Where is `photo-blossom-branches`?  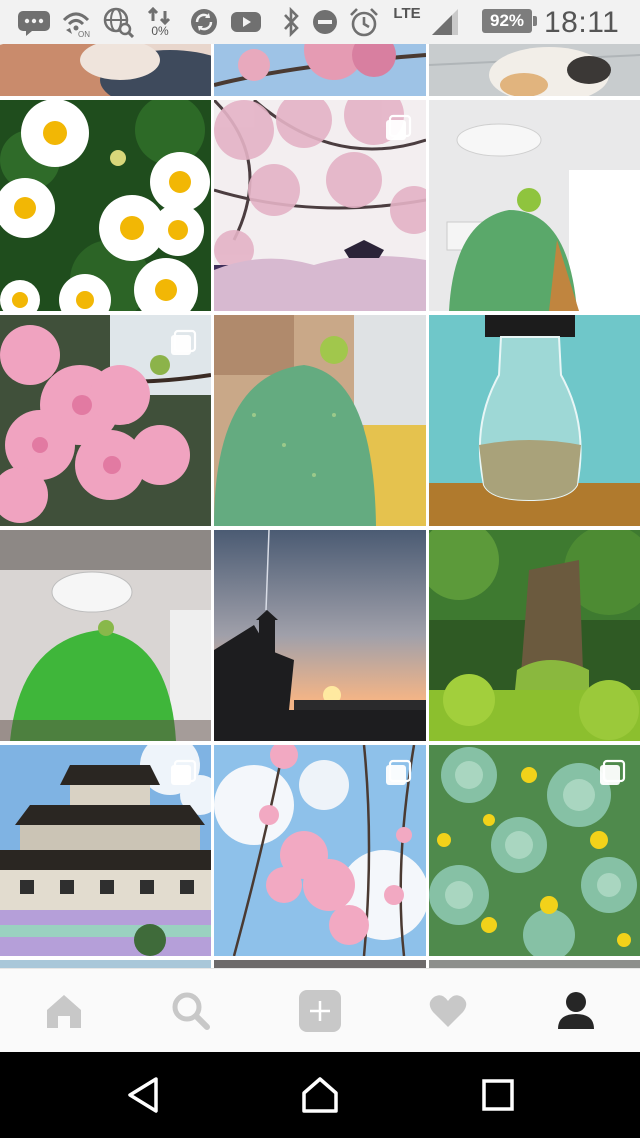 photo-blossom-branches is located at coordinates (320, 70).